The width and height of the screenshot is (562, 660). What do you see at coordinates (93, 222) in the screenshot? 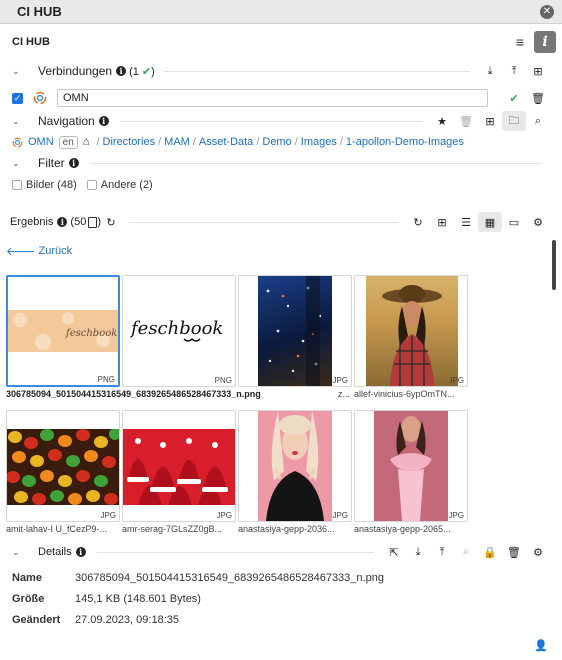
I see `document-icon` at bounding box center [93, 222].